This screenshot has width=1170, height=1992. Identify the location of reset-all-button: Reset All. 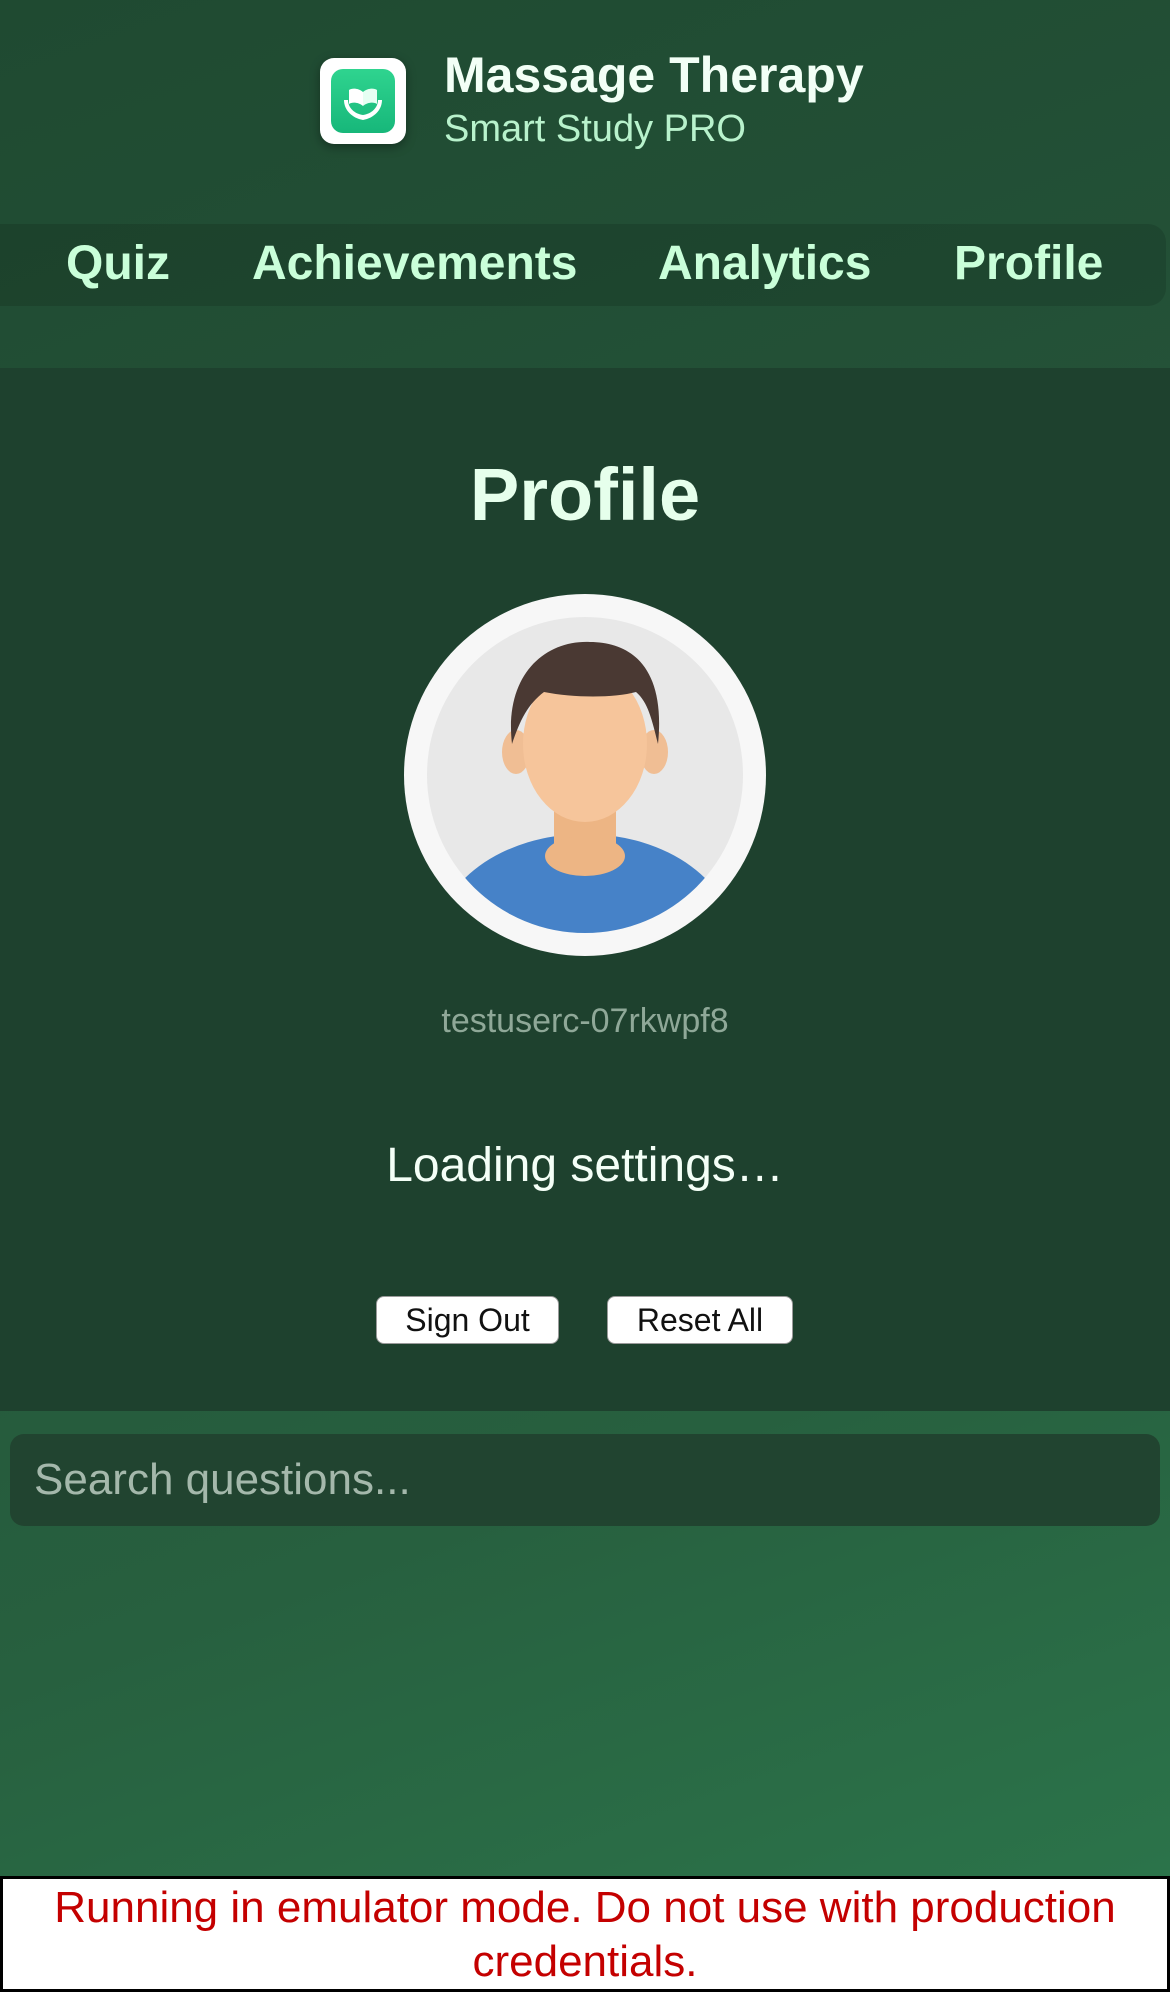
(700, 1320).